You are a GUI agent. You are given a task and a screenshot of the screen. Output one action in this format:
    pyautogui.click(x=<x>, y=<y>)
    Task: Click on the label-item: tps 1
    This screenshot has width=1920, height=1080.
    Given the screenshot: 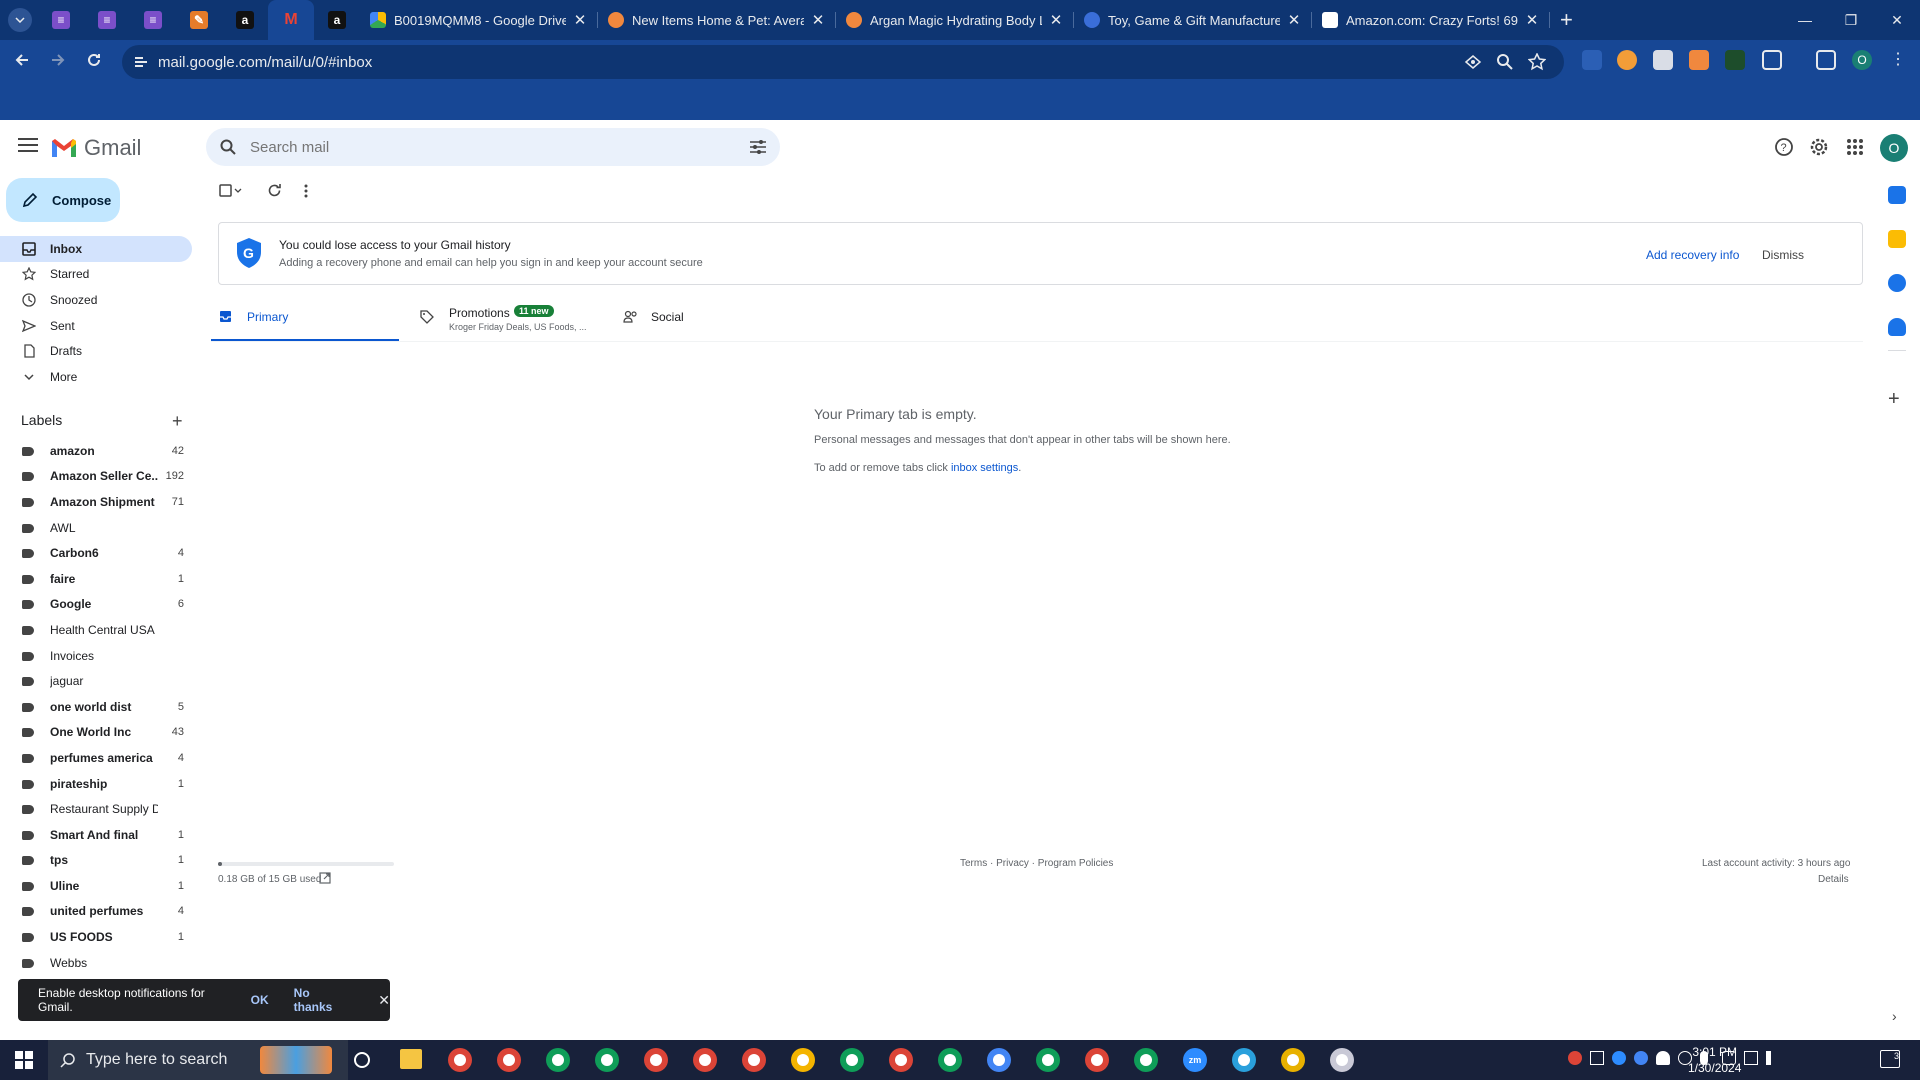 What is the action you would take?
    pyautogui.click(x=96, y=860)
    